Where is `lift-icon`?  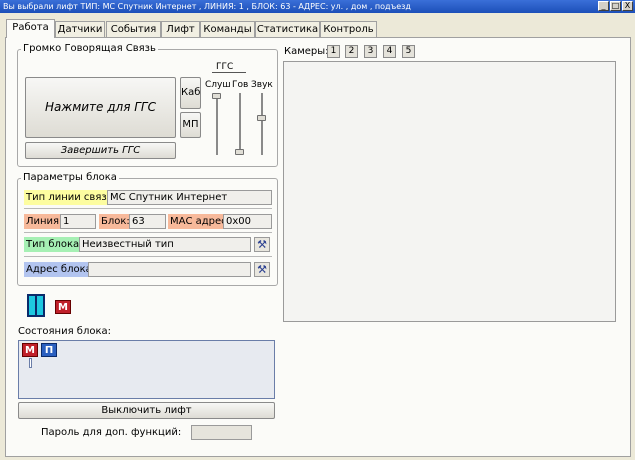
lift-icon is located at coordinates (36, 305).